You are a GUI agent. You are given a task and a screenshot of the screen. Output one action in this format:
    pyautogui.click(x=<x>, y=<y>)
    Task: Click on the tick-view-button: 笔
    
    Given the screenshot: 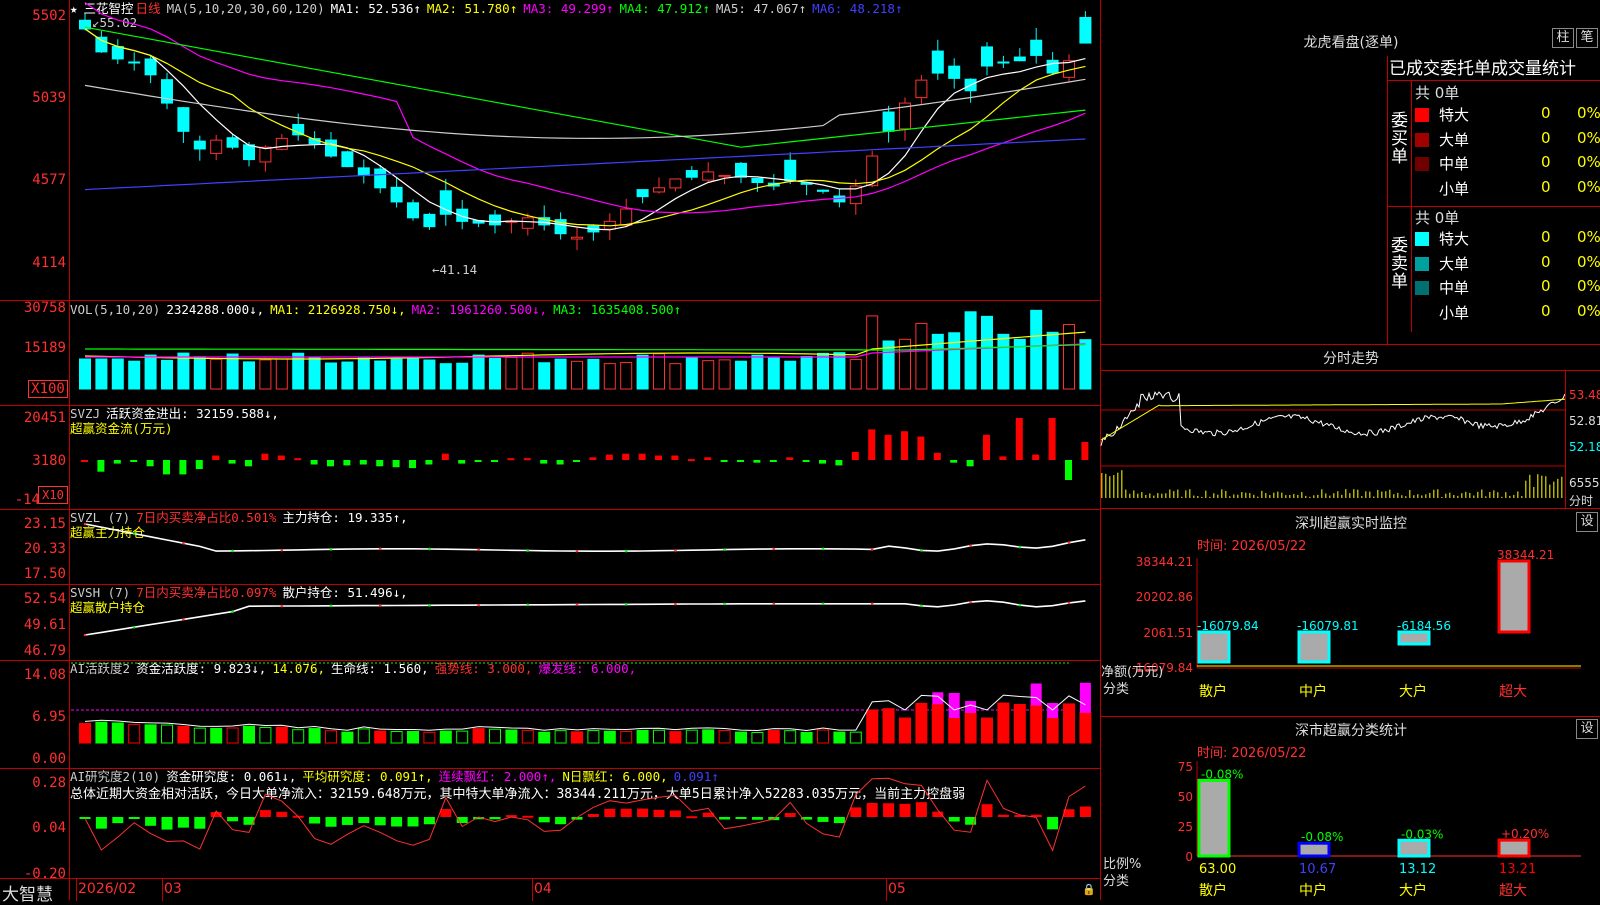 What is the action you would take?
    pyautogui.click(x=1587, y=38)
    